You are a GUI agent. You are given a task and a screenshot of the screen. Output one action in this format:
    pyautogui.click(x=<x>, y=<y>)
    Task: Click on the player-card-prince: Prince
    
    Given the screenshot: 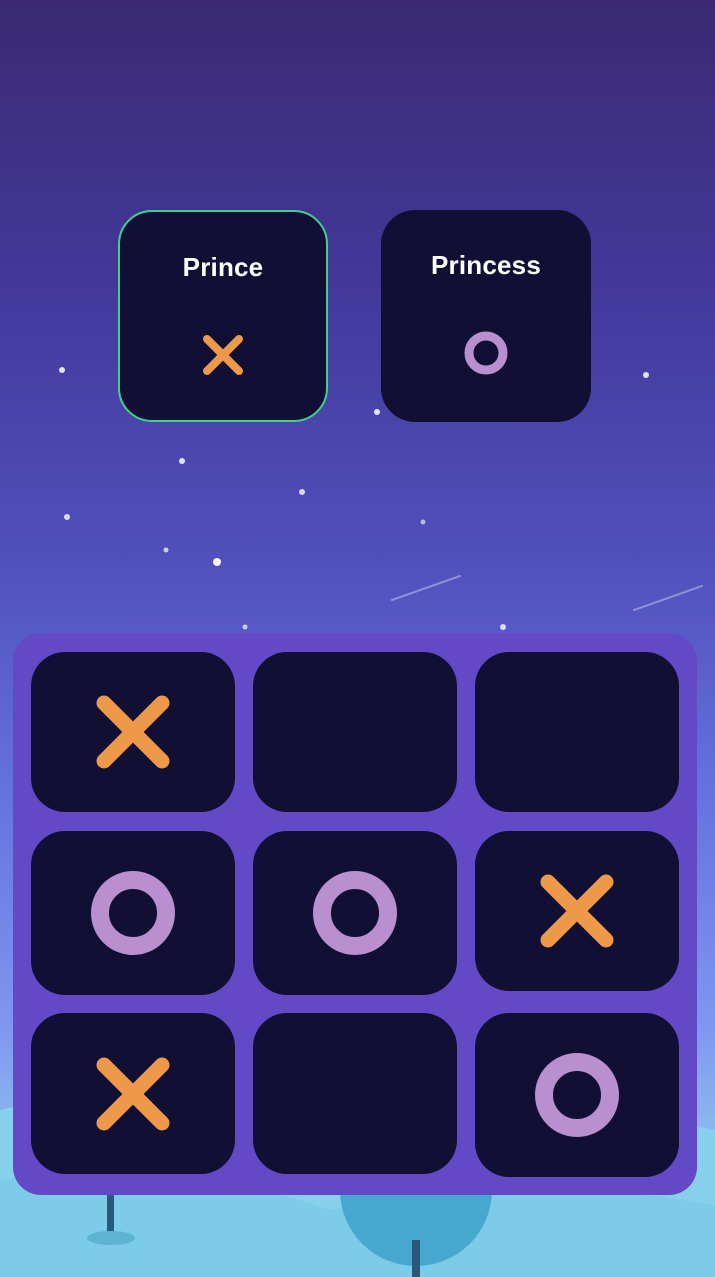 What is the action you would take?
    pyautogui.click(x=223, y=316)
    